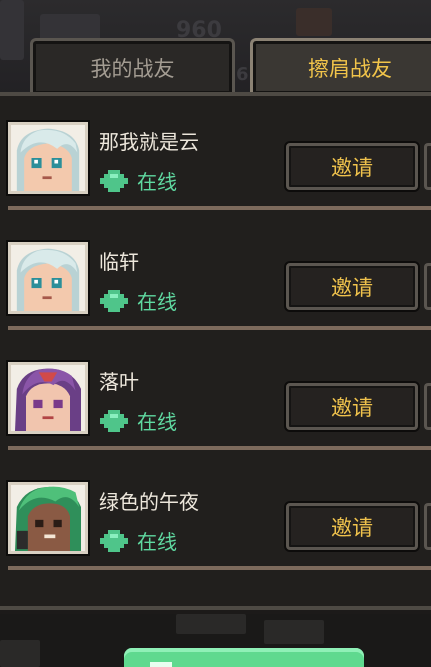 The width and height of the screenshot is (431, 667). What do you see at coordinates (350, 68) in the screenshot?
I see `tab-passing-comrades-label: 擦肩战友` at bounding box center [350, 68].